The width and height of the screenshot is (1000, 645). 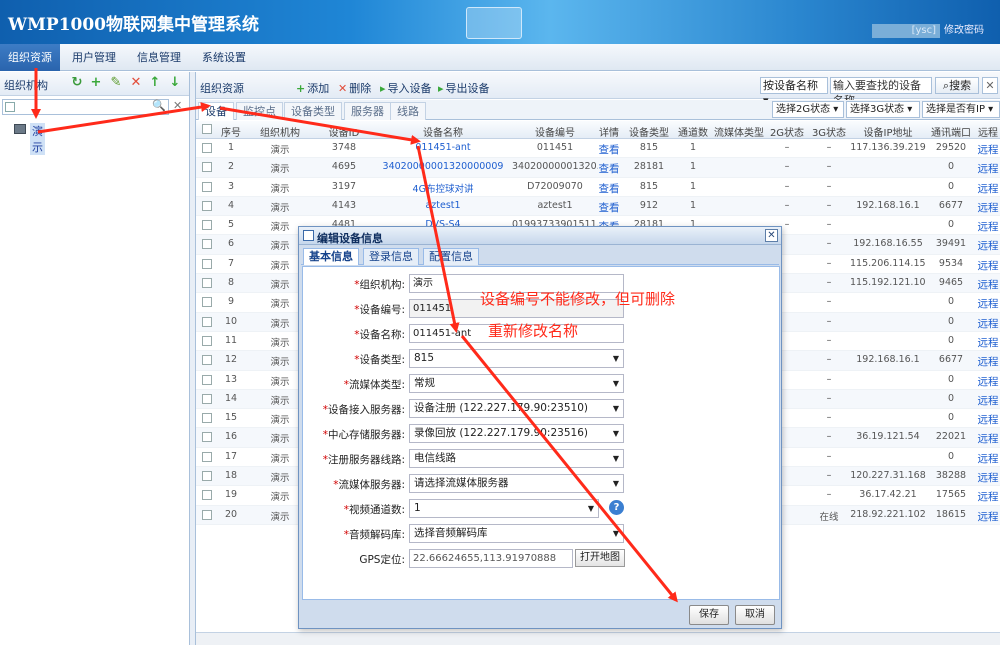 I want to click on cell-name: 34020000001320000009, so click(x=443, y=166).